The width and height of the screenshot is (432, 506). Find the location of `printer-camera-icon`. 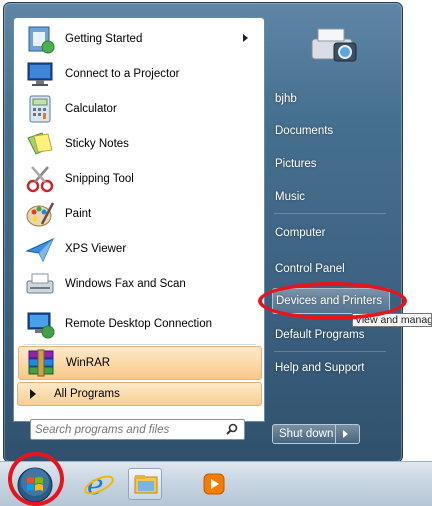

printer-camera-icon is located at coordinates (334, 45).